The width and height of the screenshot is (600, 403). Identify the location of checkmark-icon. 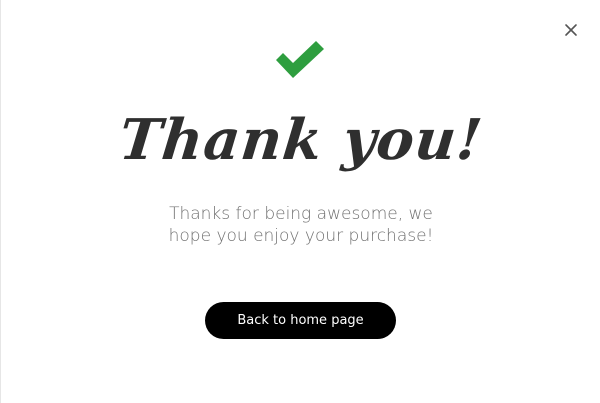
(300, 59).